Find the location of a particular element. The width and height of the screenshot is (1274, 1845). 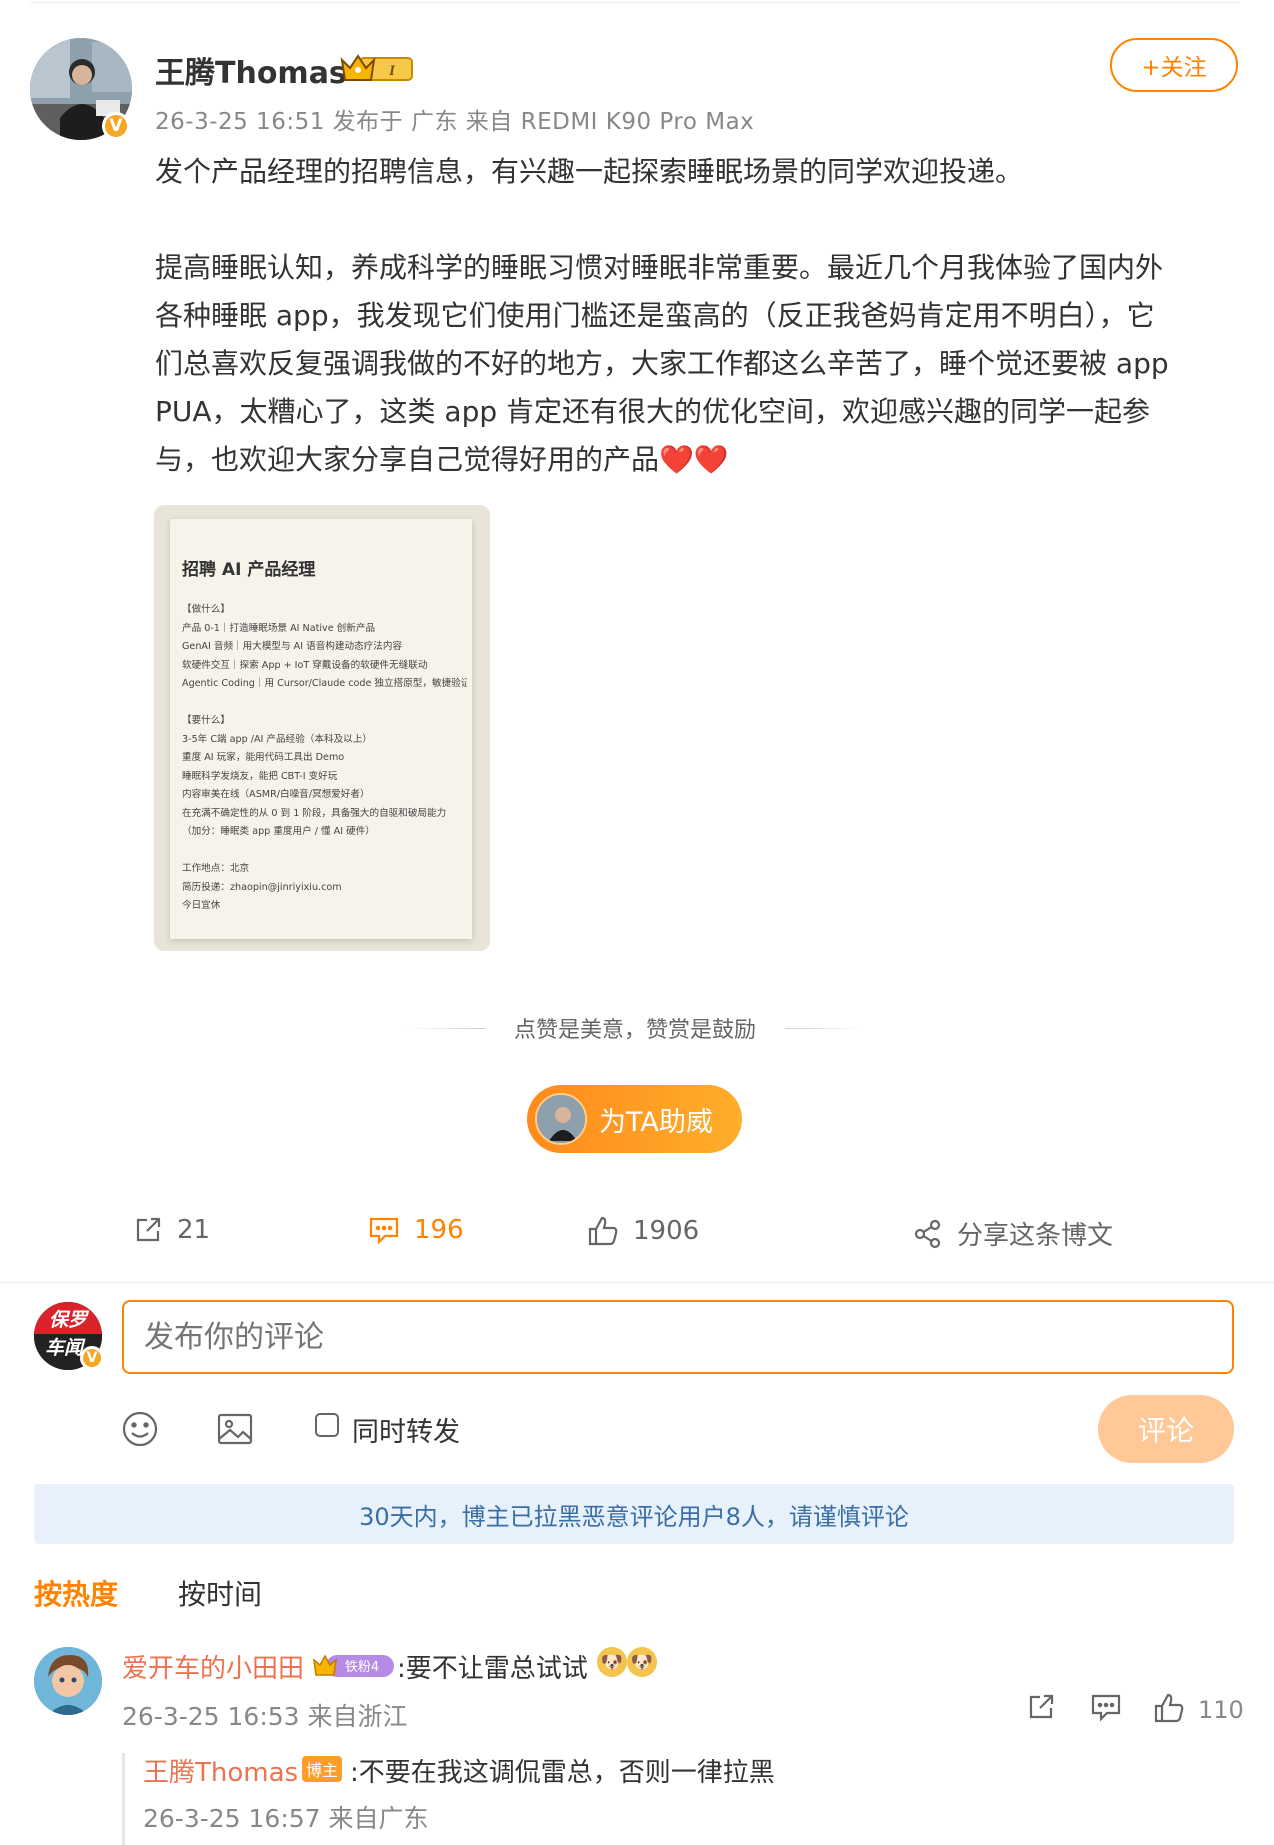

like-count: 1906 is located at coordinates (666, 1231).